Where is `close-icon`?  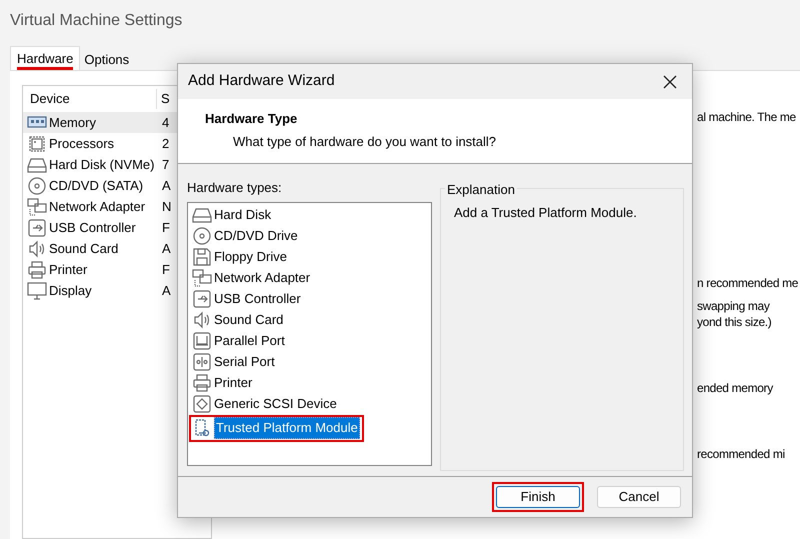 close-icon is located at coordinates (670, 81).